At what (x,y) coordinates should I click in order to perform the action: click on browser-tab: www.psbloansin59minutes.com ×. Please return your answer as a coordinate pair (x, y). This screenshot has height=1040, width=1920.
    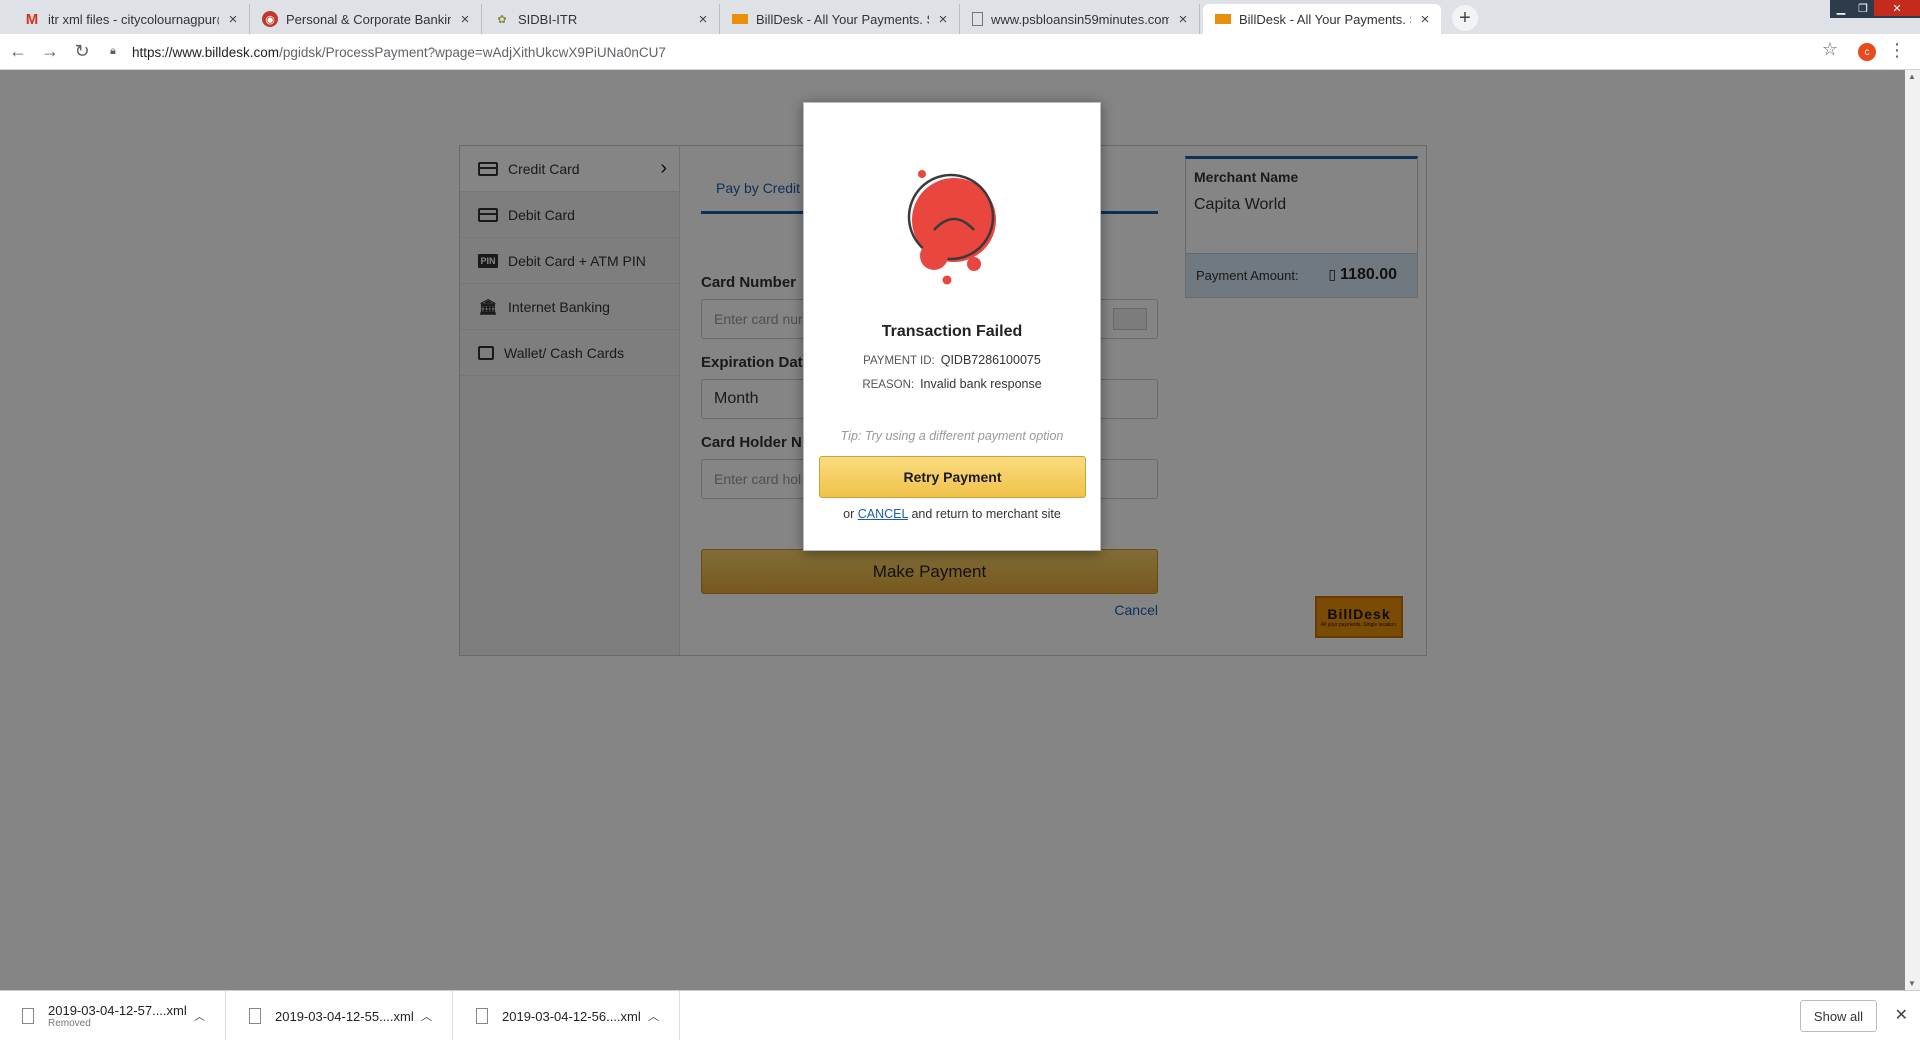
    Looking at the image, I should click on (1080, 19).